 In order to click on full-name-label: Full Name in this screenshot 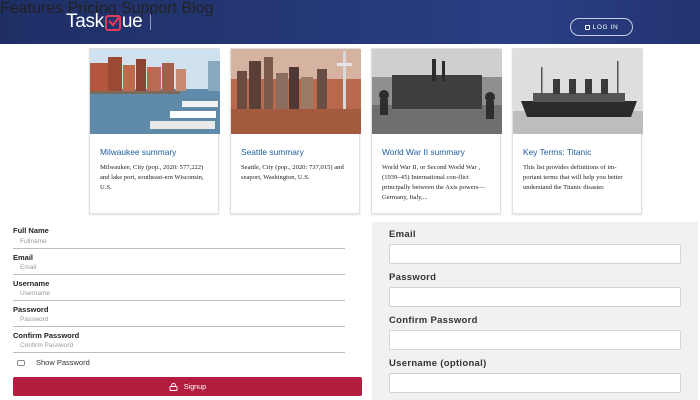, I will do `click(31, 230)`.